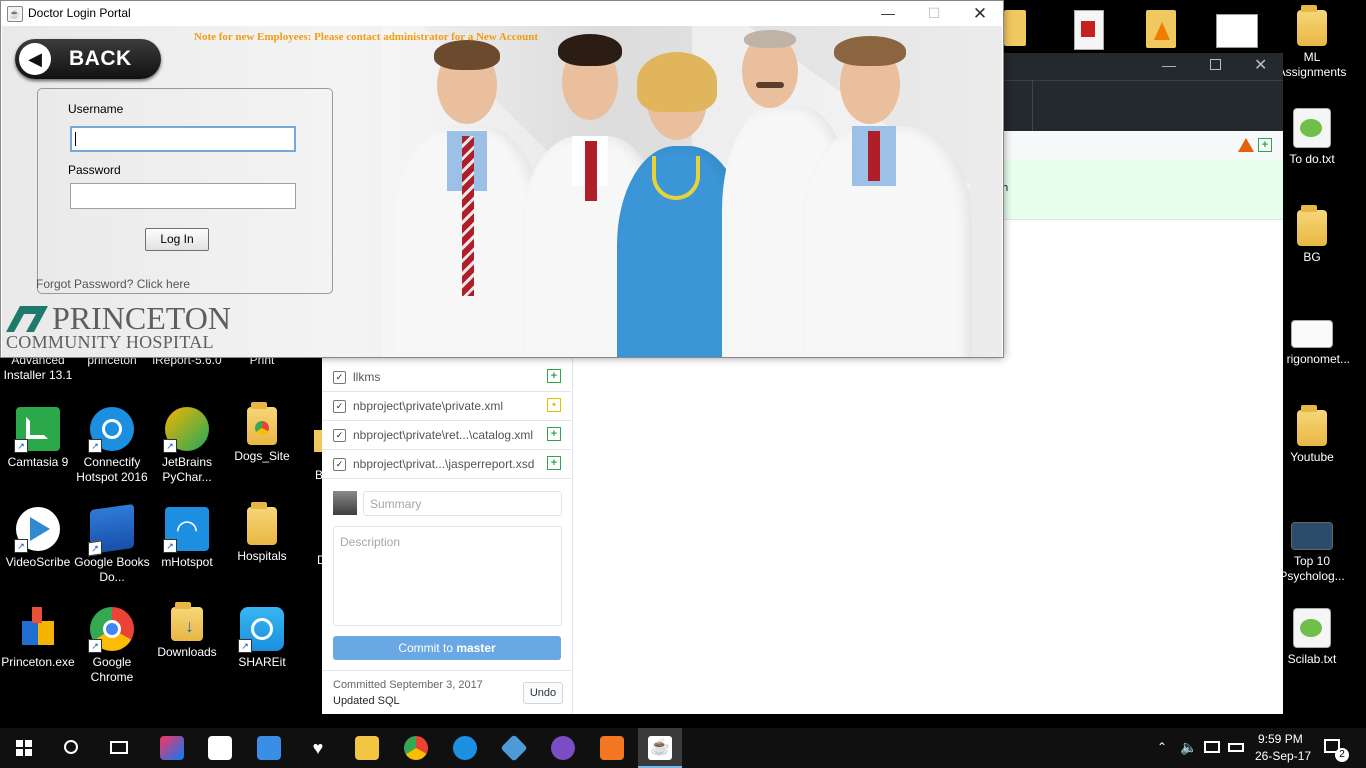 The image size is (1366, 768). What do you see at coordinates (1212, 747) in the screenshot?
I see `network-icon` at bounding box center [1212, 747].